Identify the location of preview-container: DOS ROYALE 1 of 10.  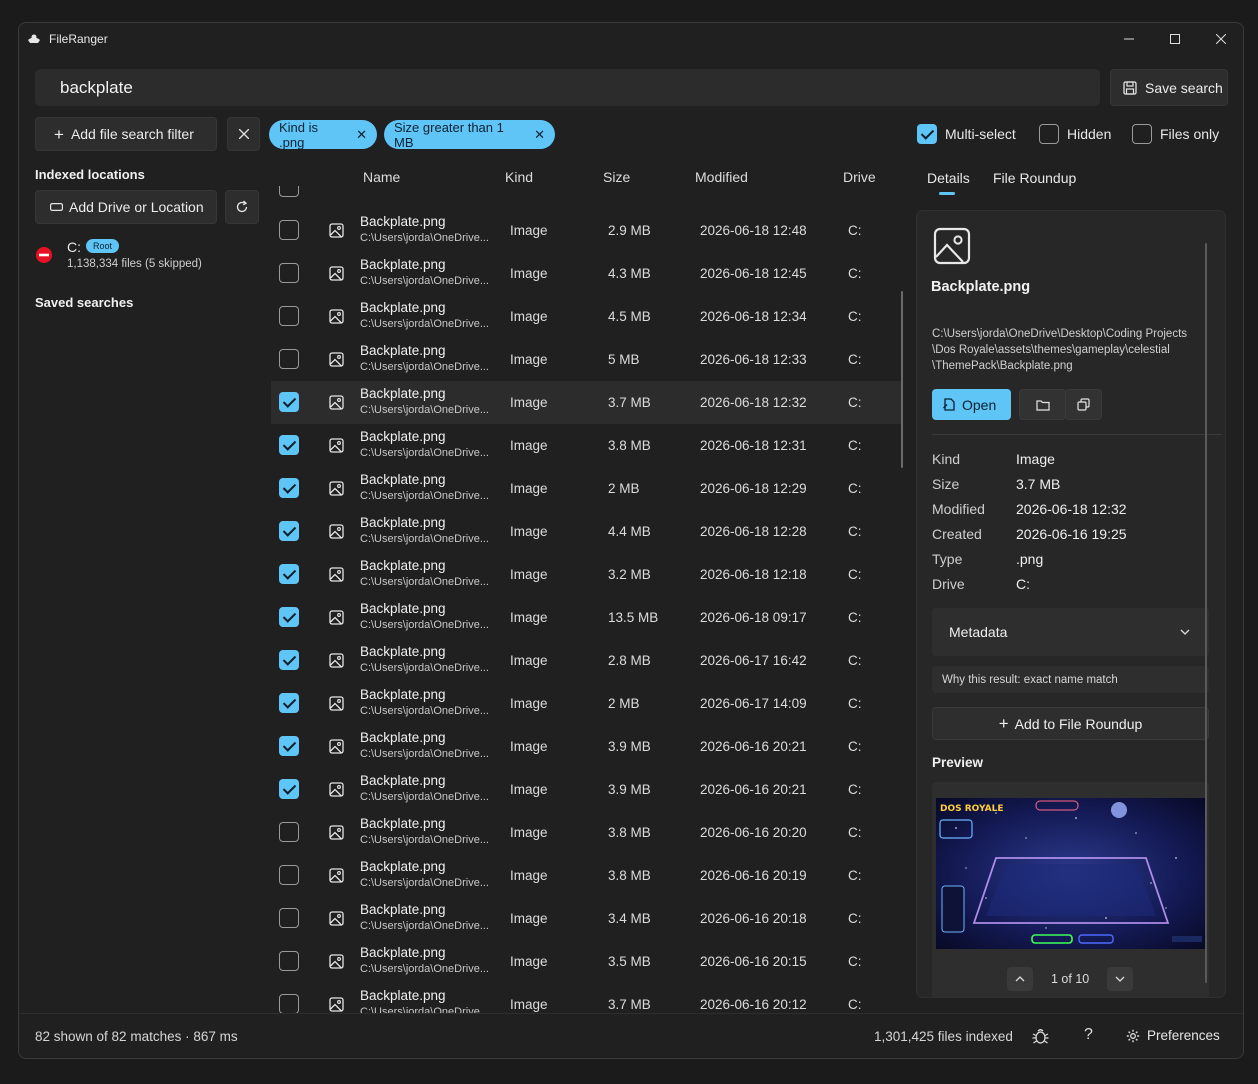
(1070, 889).